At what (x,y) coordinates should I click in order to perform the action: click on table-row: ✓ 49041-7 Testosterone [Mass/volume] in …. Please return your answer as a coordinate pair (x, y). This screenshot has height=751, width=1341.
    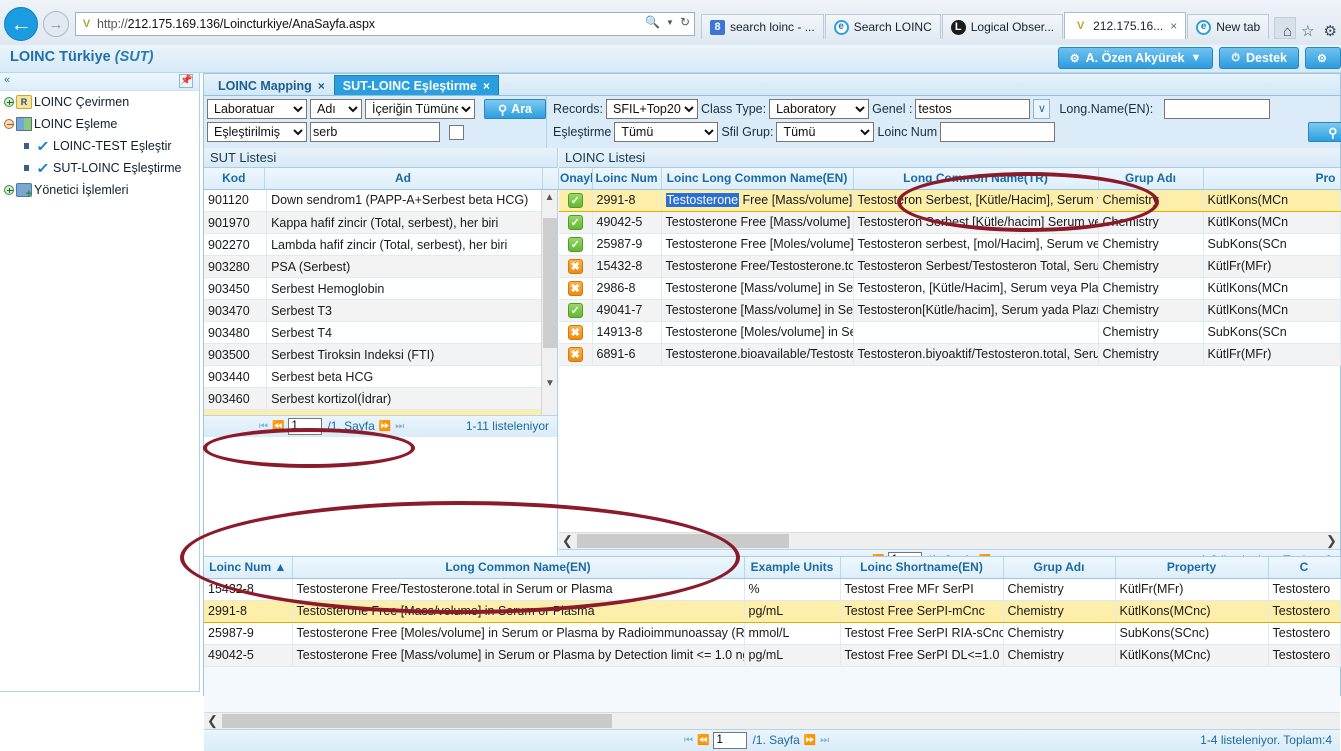
    Looking at the image, I should click on (950, 310).